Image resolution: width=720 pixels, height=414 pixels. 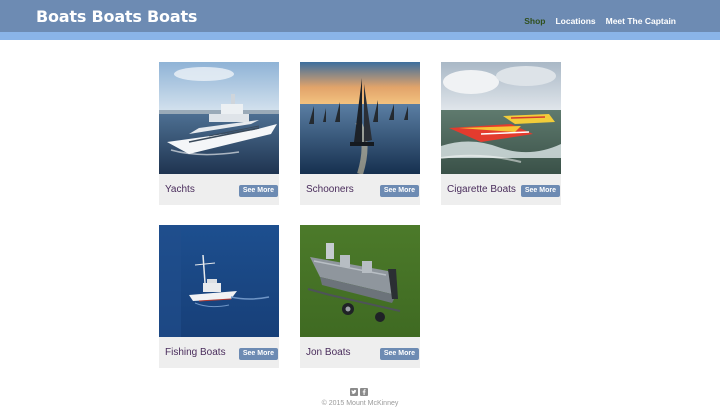 I want to click on social-links, so click(x=359, y=392).